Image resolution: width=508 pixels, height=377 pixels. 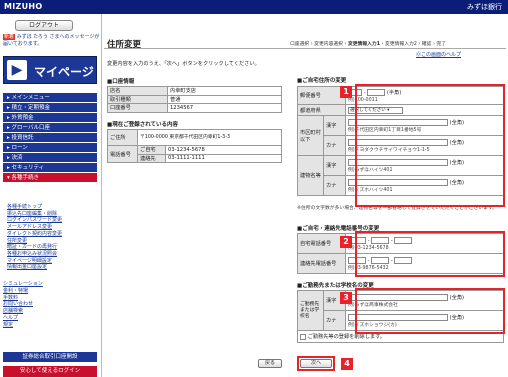 I want to click on menu-main: ▸ メインメニュー, so click(x=50, y=98).